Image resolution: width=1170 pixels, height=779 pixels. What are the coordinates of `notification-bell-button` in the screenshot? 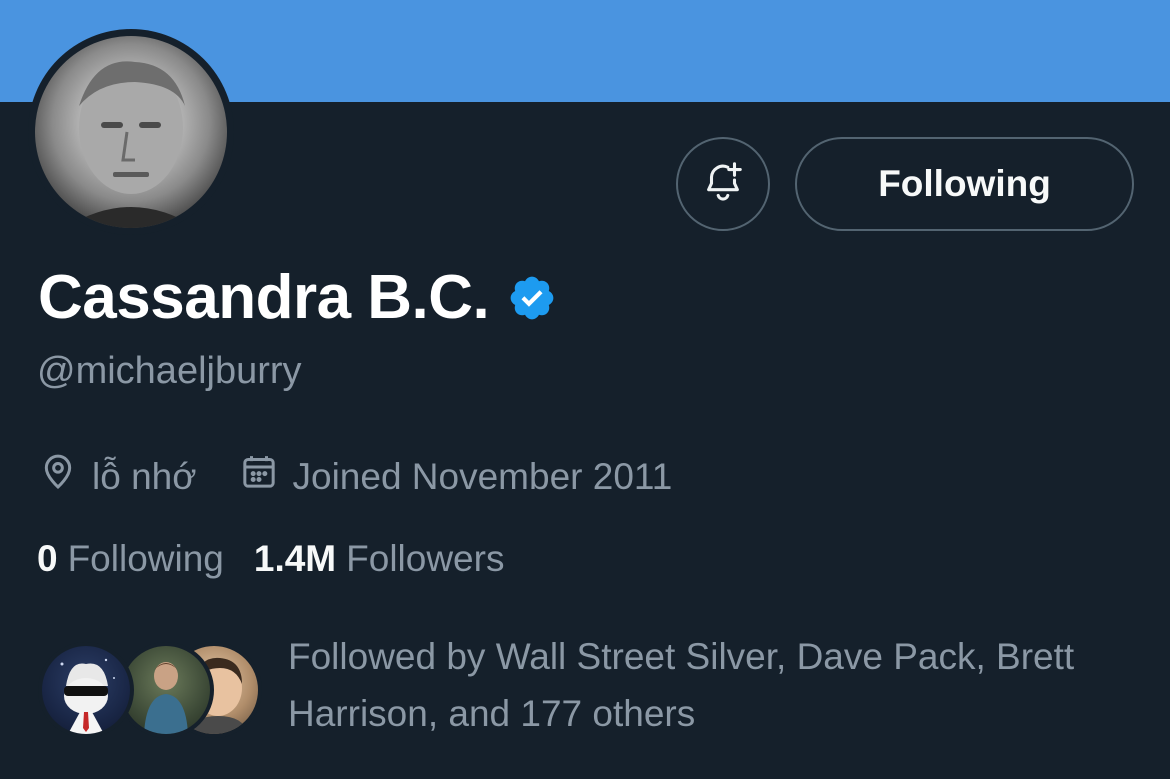 It's located at (723, 184).